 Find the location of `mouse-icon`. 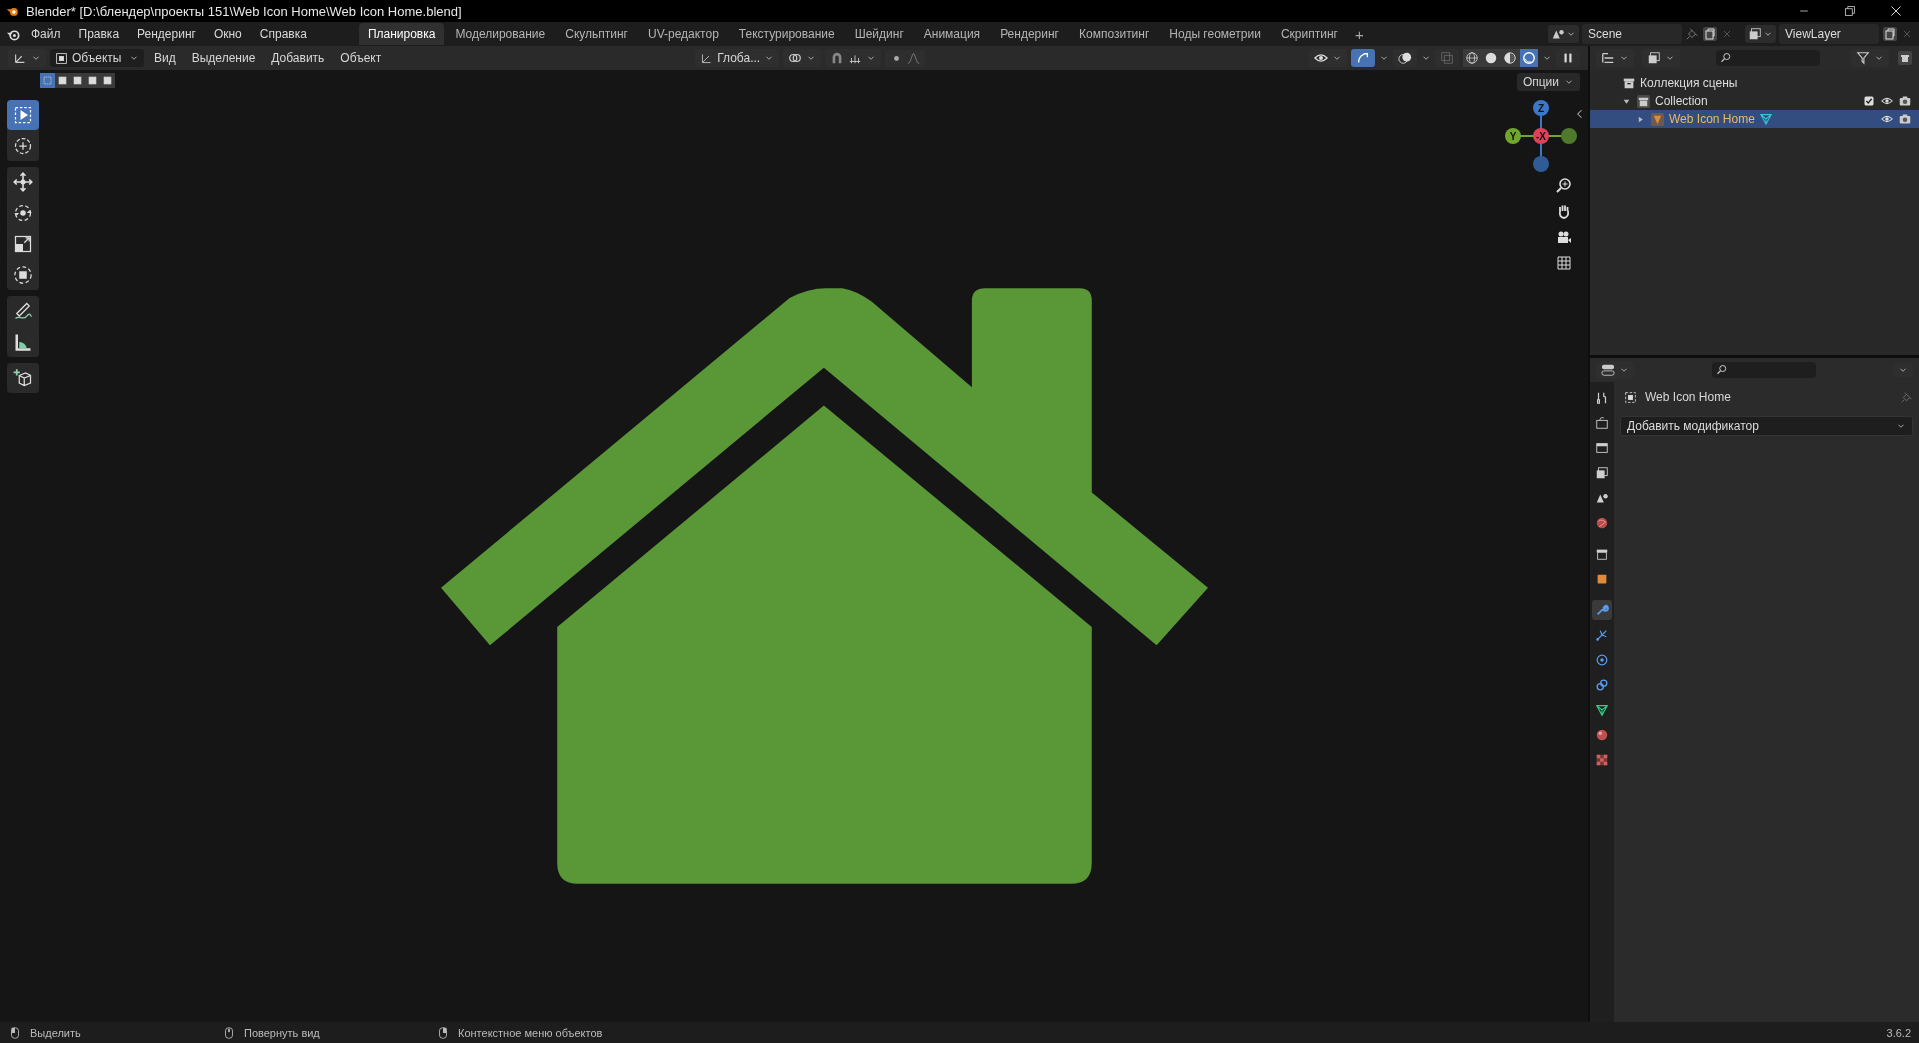

mouse-icon is located at coordinates (15, 1032).